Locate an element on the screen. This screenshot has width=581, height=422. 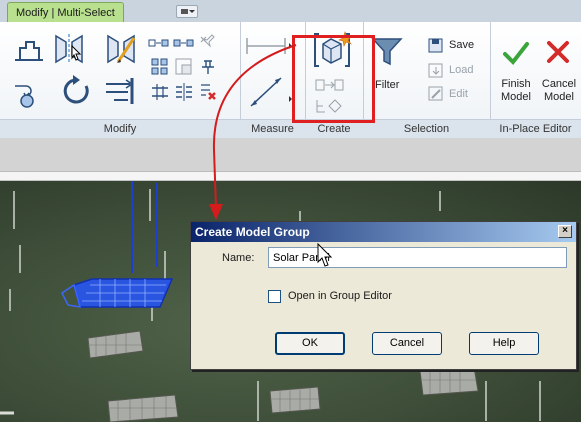
mouse-cursor-icon is located at coordinates (325, 254).